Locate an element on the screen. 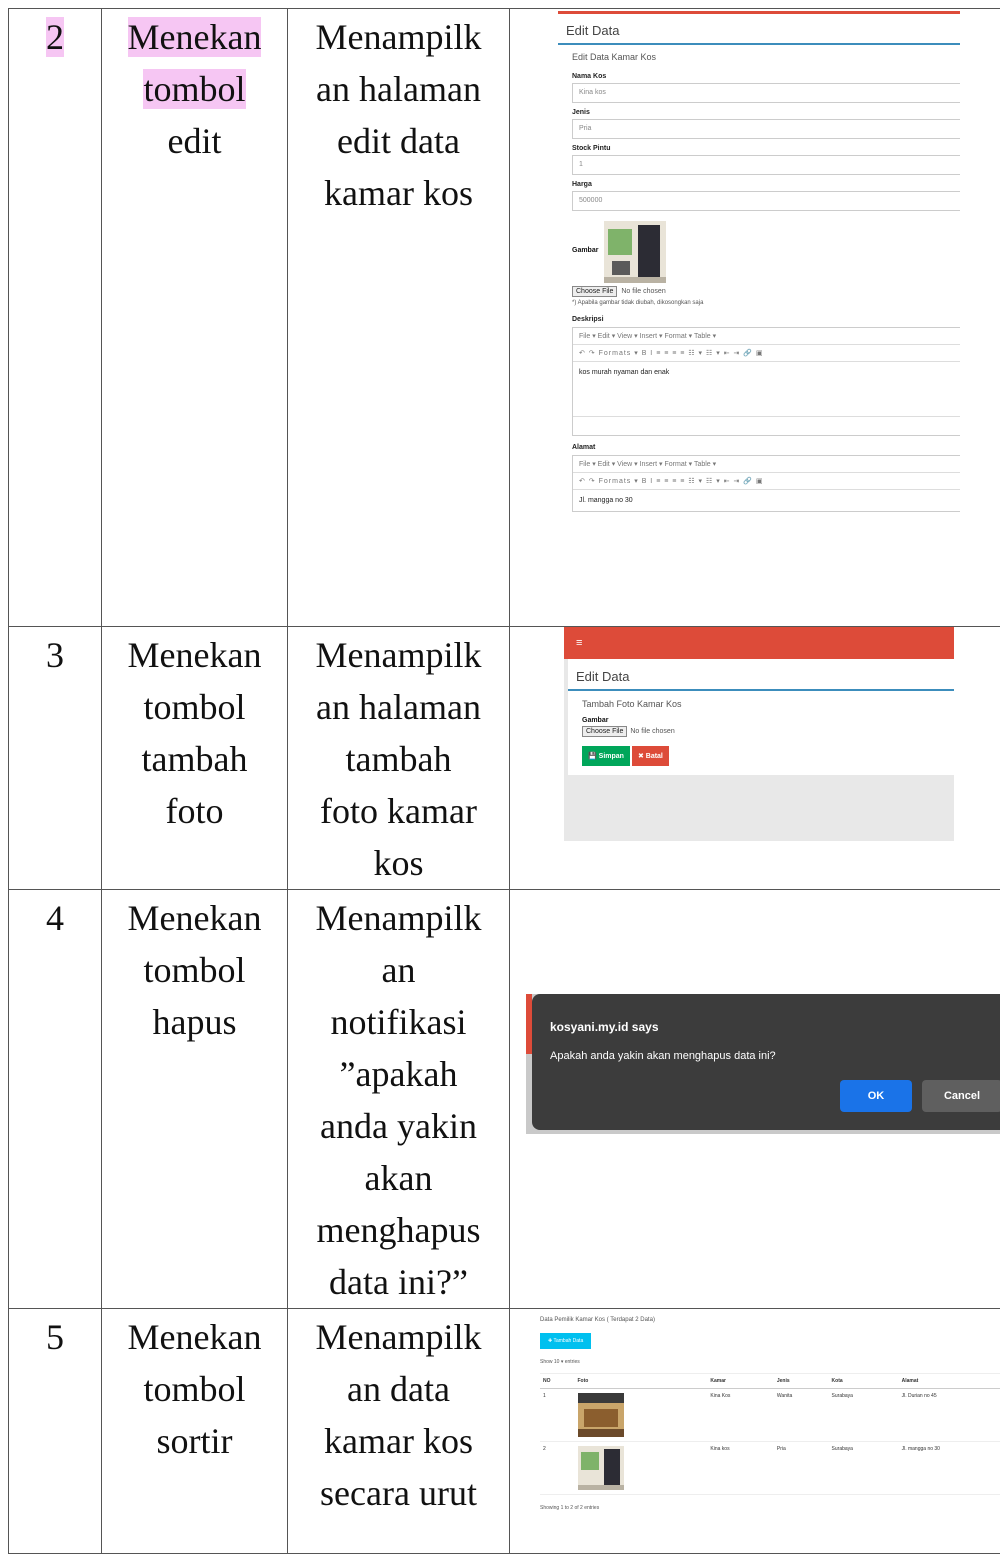 Image resolution: width=1000 pixels, height=1554 pixels. kos-data-table: NO Foto Kamar Jenis Kota Alamat 1 is located at coordinates (770, 1434).